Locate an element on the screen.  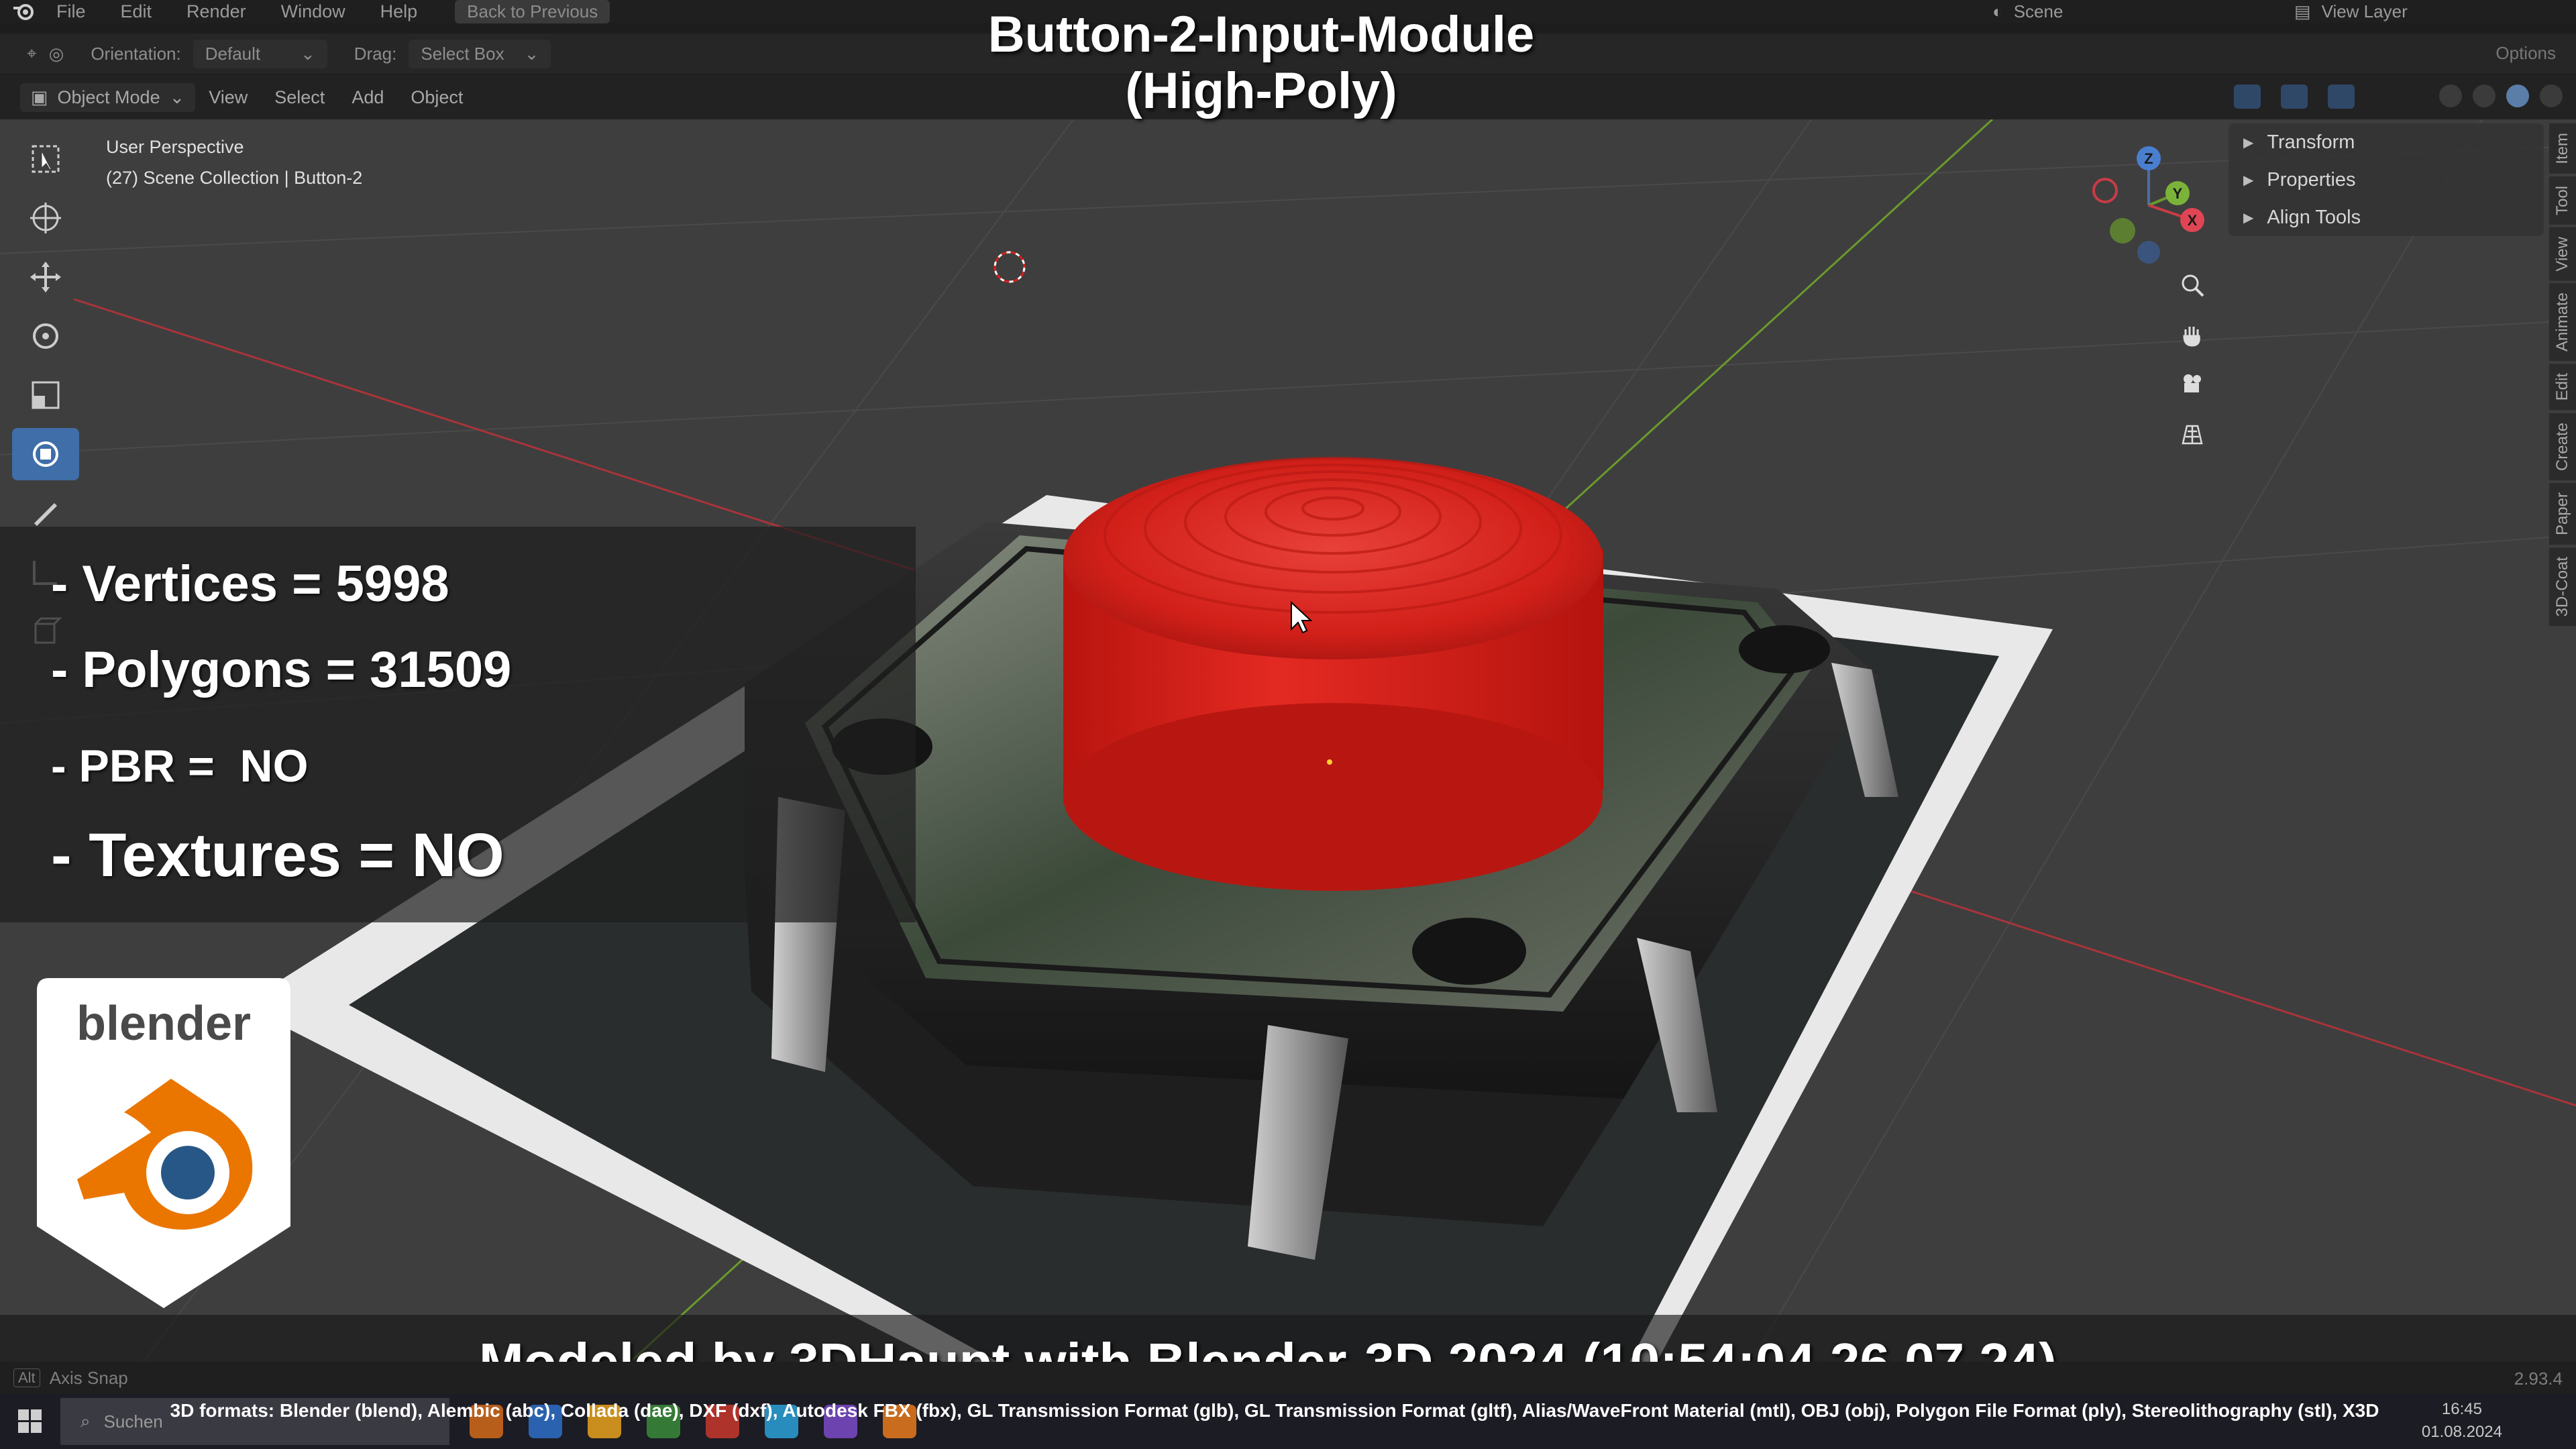
drag-group: Drag: Select Box ⌄ is located at coordinates (452, 53).